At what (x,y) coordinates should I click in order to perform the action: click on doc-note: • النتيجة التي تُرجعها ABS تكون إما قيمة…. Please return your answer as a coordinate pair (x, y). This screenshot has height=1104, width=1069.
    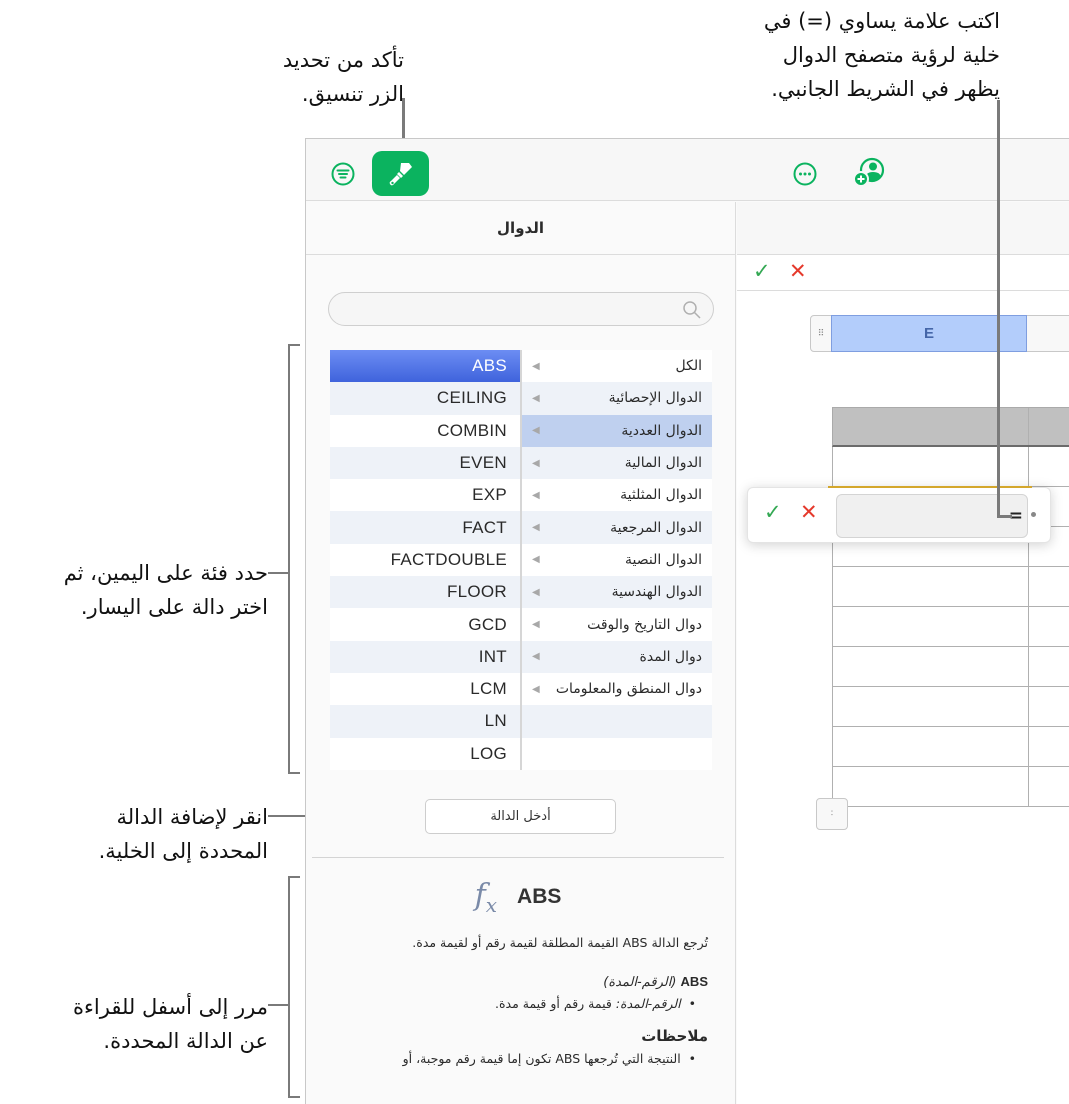
    Looking at the image, I should click on (549, 1058).